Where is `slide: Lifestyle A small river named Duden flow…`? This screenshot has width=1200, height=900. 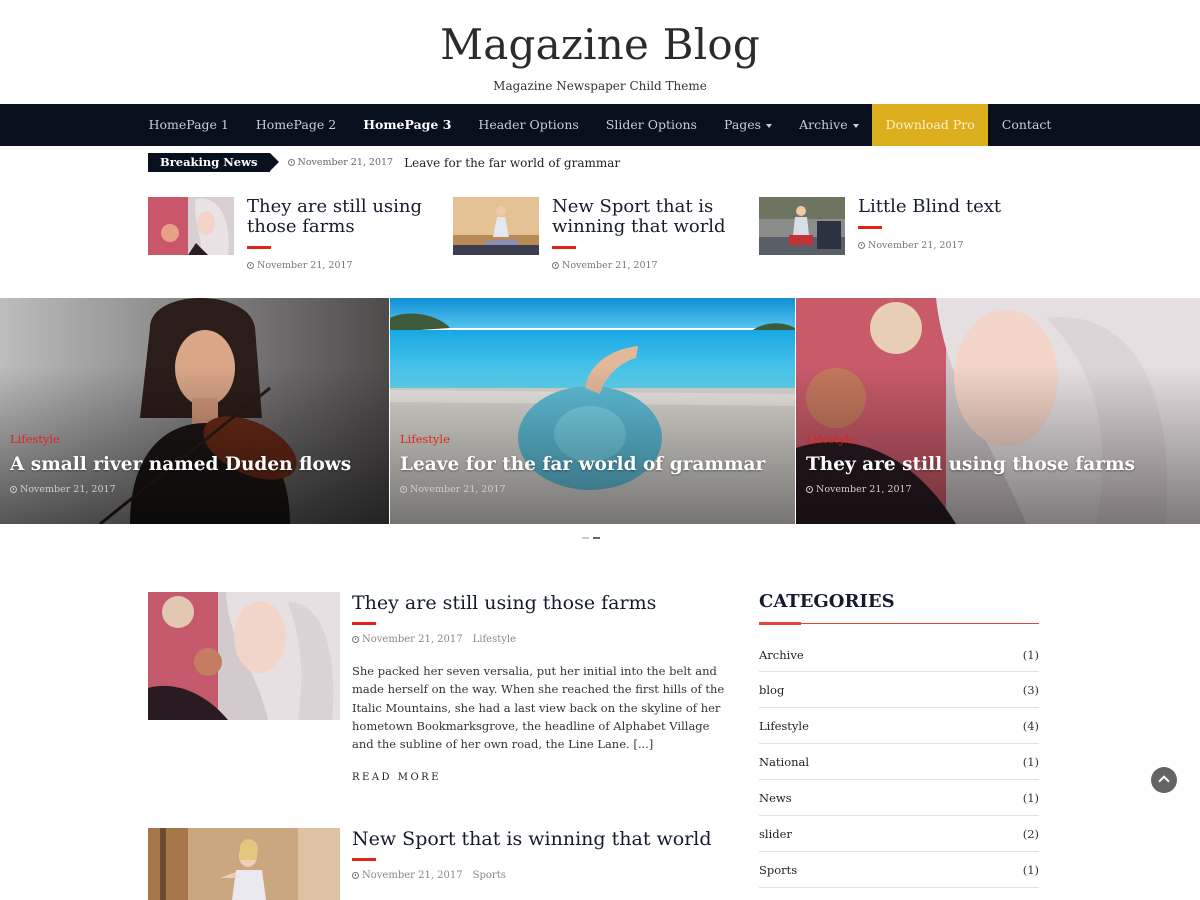
slide: Lifestyle A small river named Duden flow… is located at coordinates (194, 411).